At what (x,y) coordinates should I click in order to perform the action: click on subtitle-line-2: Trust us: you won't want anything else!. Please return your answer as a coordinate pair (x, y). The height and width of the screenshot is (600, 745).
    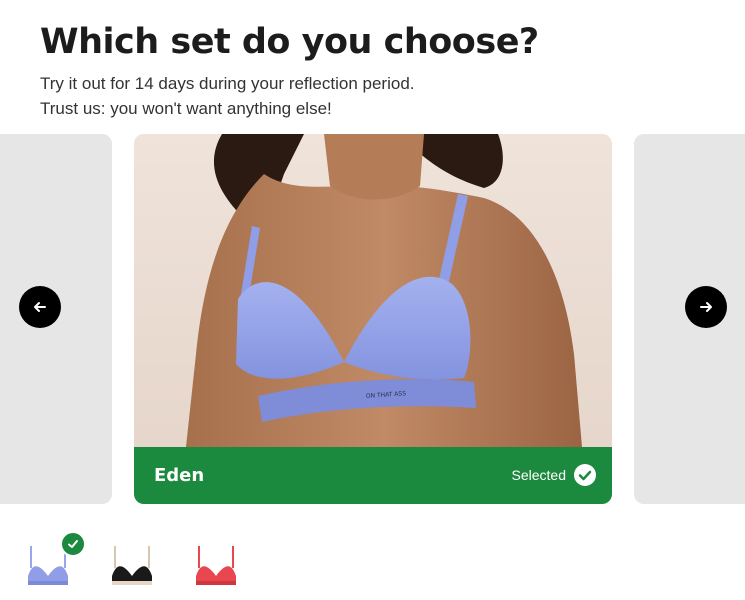
    Looking at the image, I should click on (186, 108).